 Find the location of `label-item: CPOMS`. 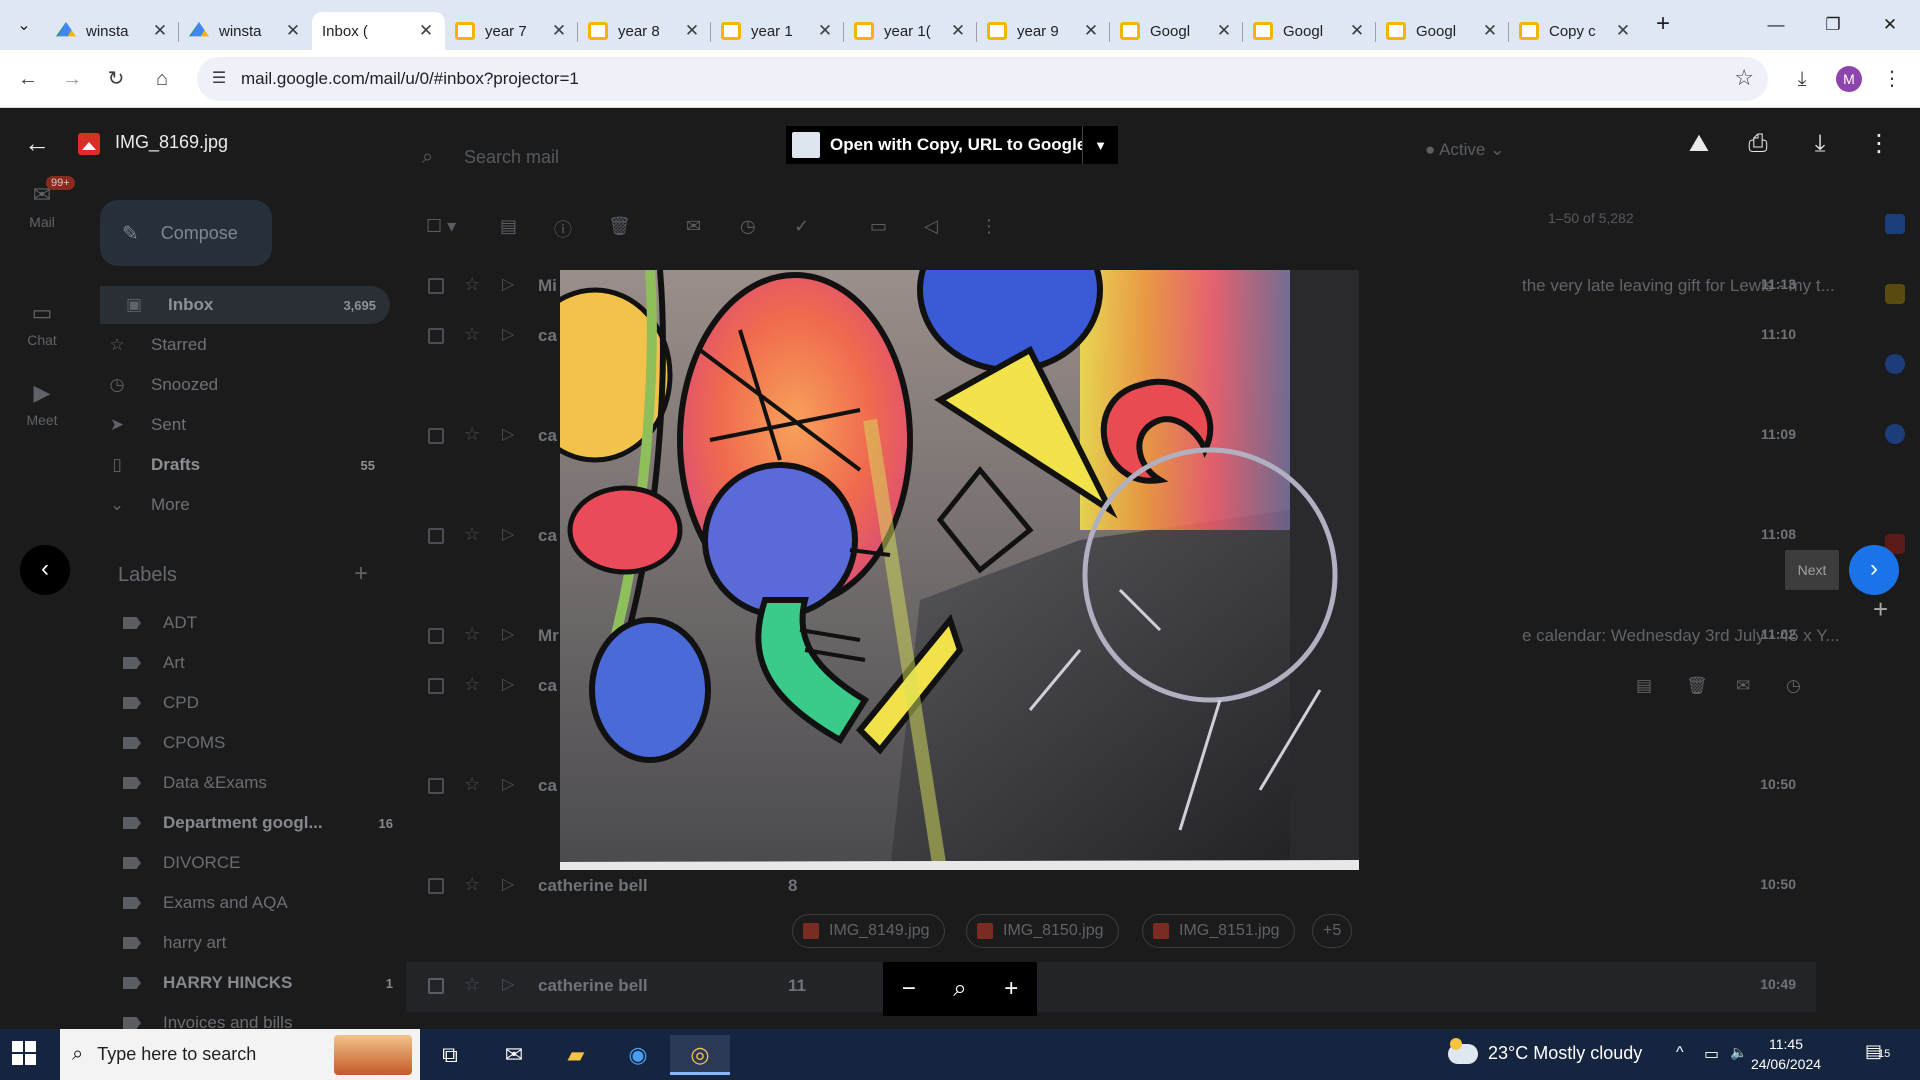

label-item: CPOMS is located at coordinates (263, 743).